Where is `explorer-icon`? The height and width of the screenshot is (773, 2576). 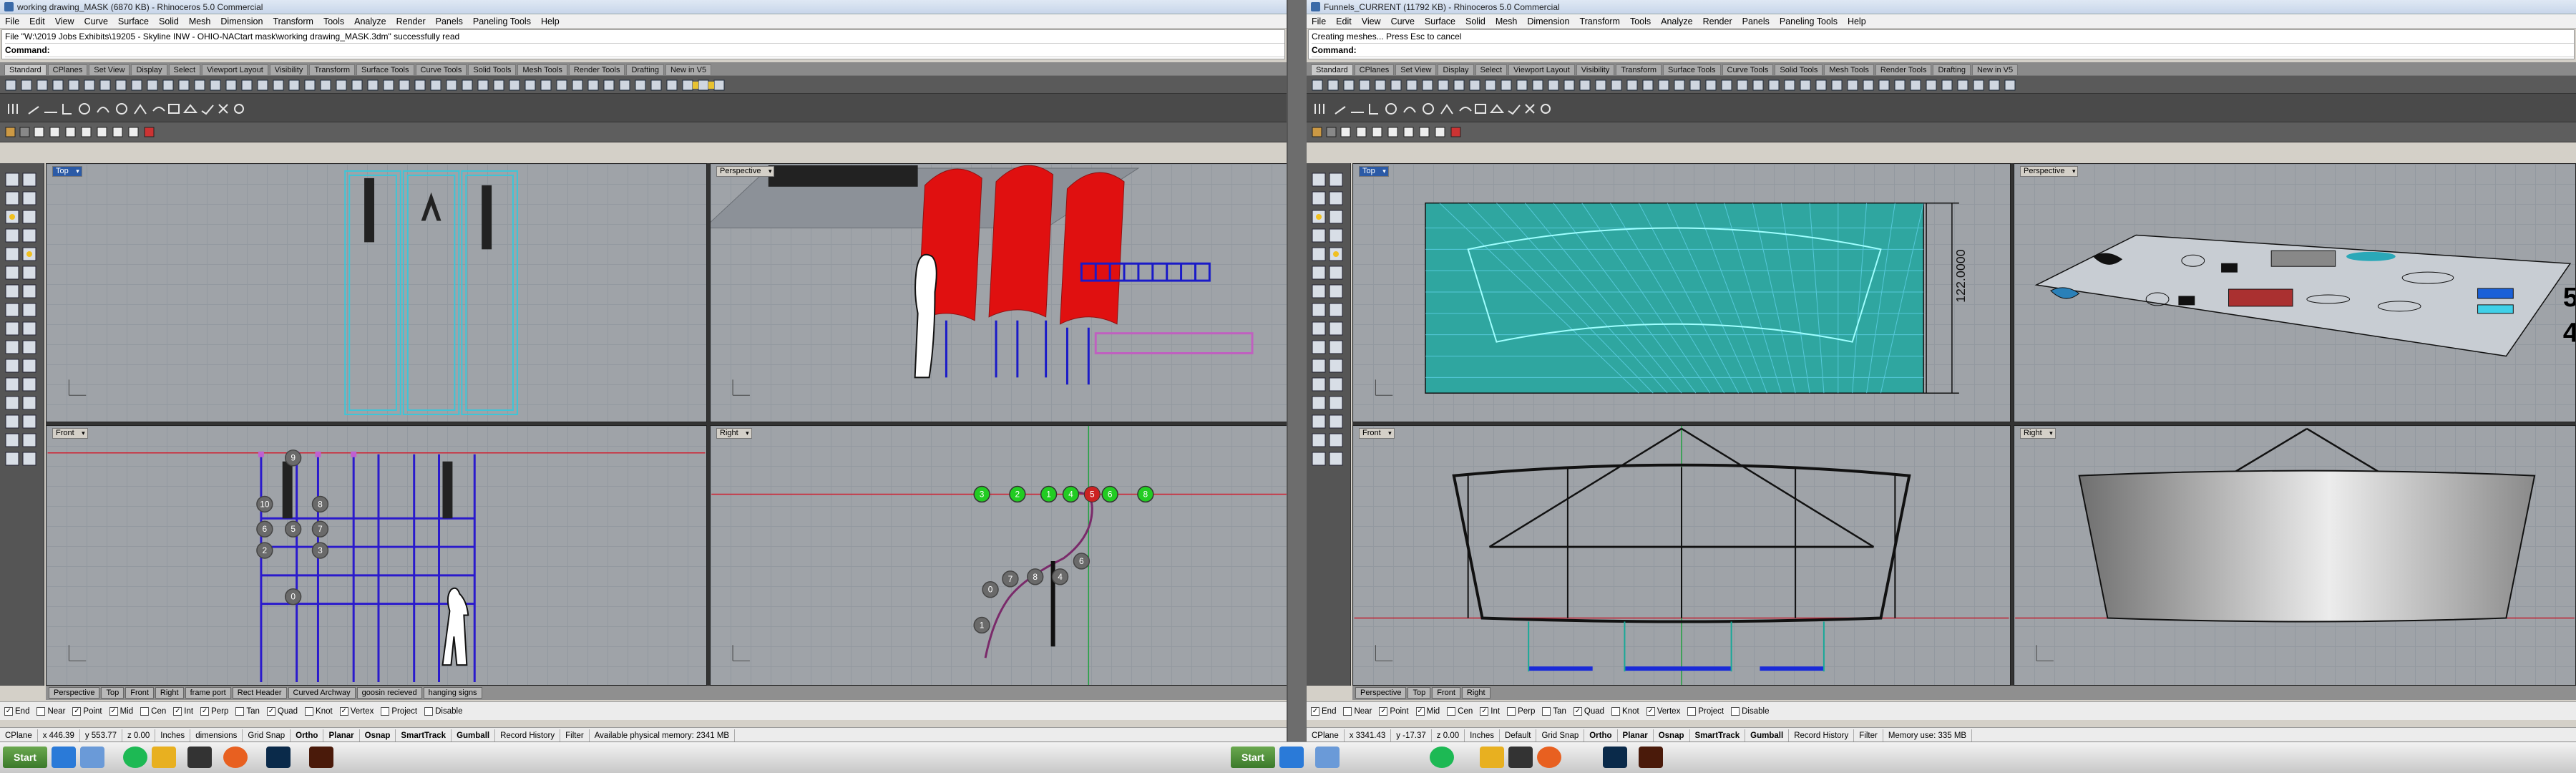 explorer-icon is located at coordinates (92, 757).